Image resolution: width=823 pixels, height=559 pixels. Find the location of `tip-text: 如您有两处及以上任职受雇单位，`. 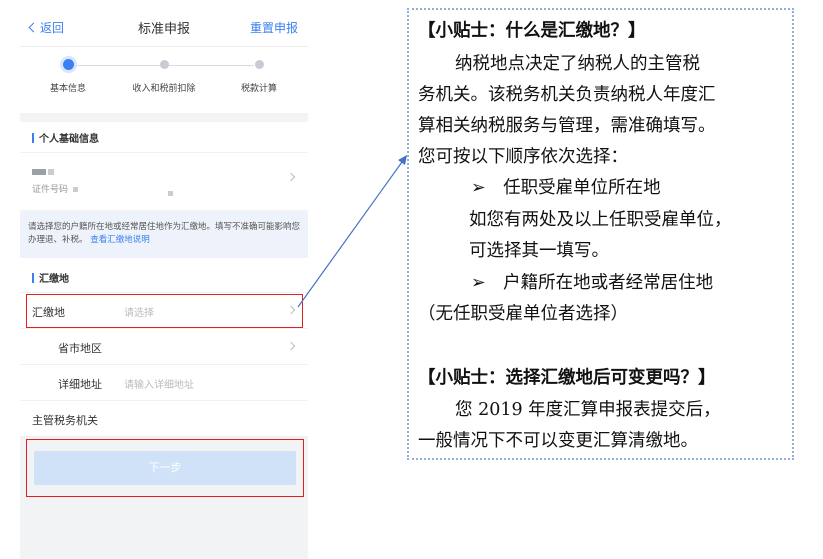

tip-text: 如您有两处及以上任职受雇单位， is located at coordinates (600, 220).